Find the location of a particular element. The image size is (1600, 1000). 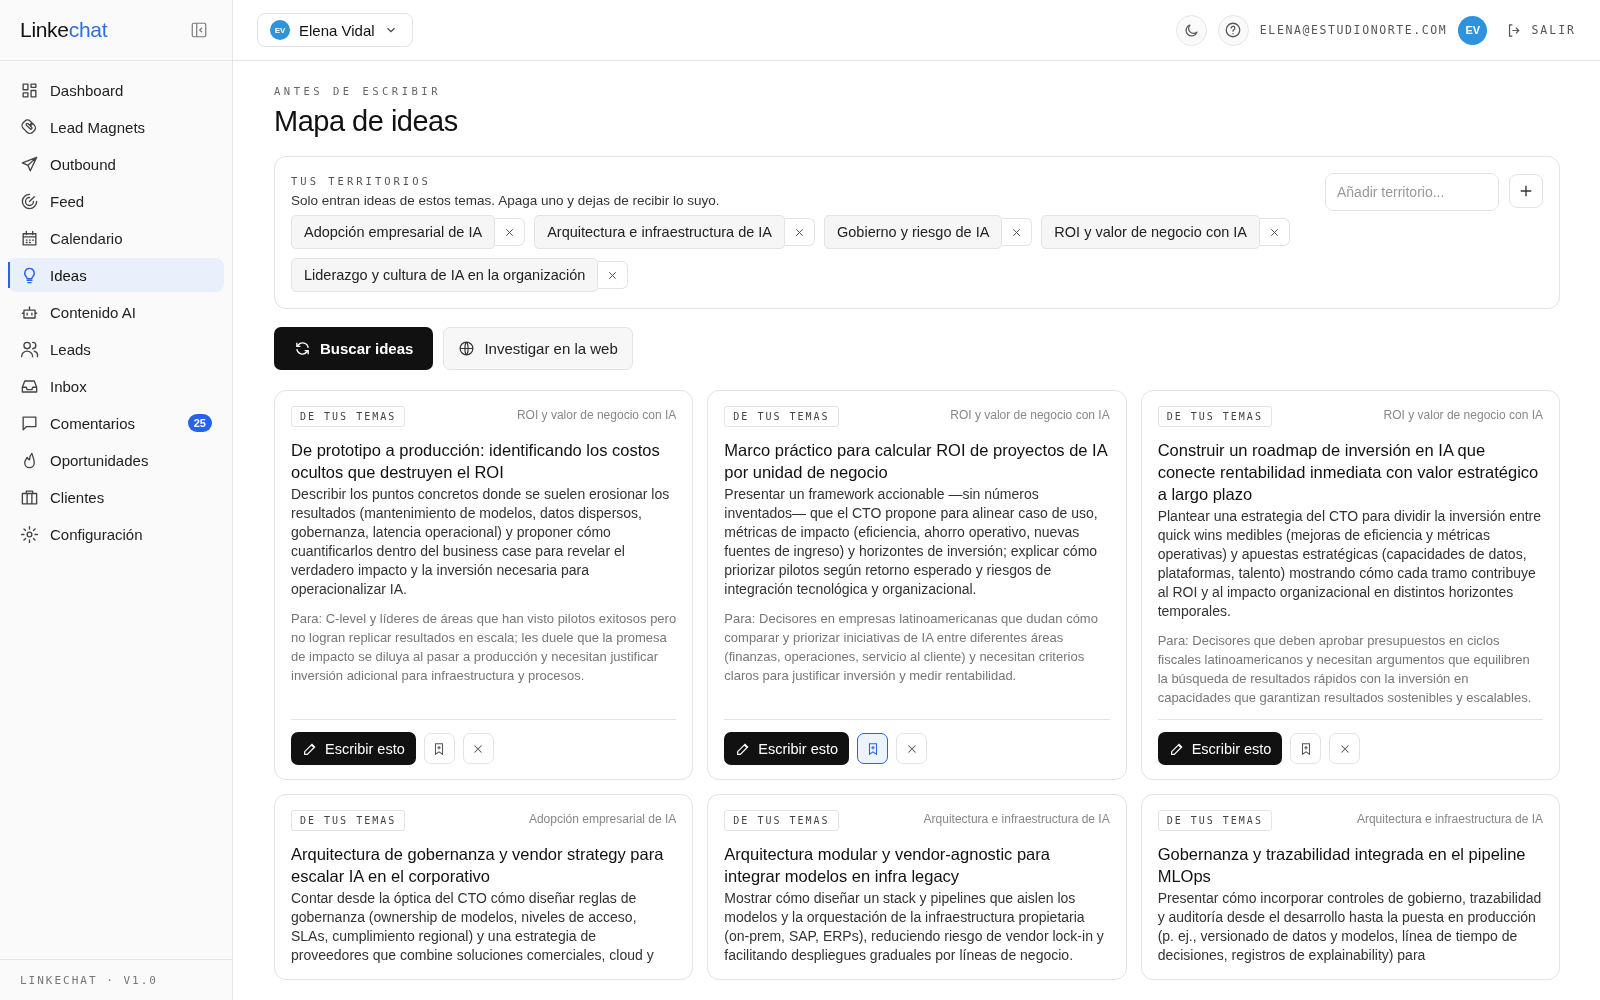

idea-description: Mostrar cómo diseñar un stack y pipelines que aislen los modelos y la orquestación de la infraestructura propietaria (on-prem, SAP, ERPs), reduciendo riesgo de vendor lock-in y facilitando despliegues graduales por líneas de negocio. is located at coordinates (914, 927).